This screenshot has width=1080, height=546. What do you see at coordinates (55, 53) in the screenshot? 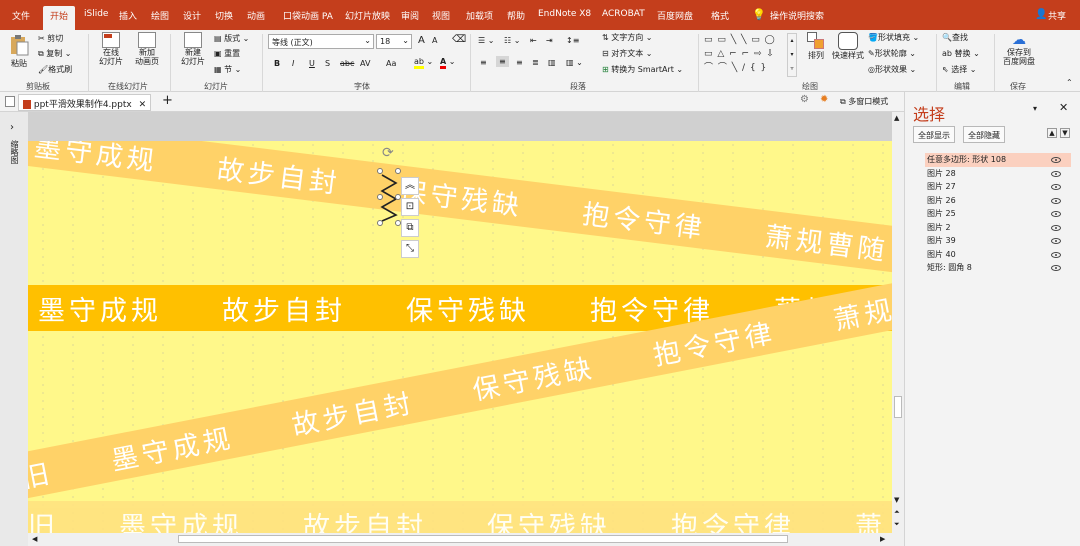
I see `copy-button: ⧉ 复制 ⌄` at bounding box center [55, 53].